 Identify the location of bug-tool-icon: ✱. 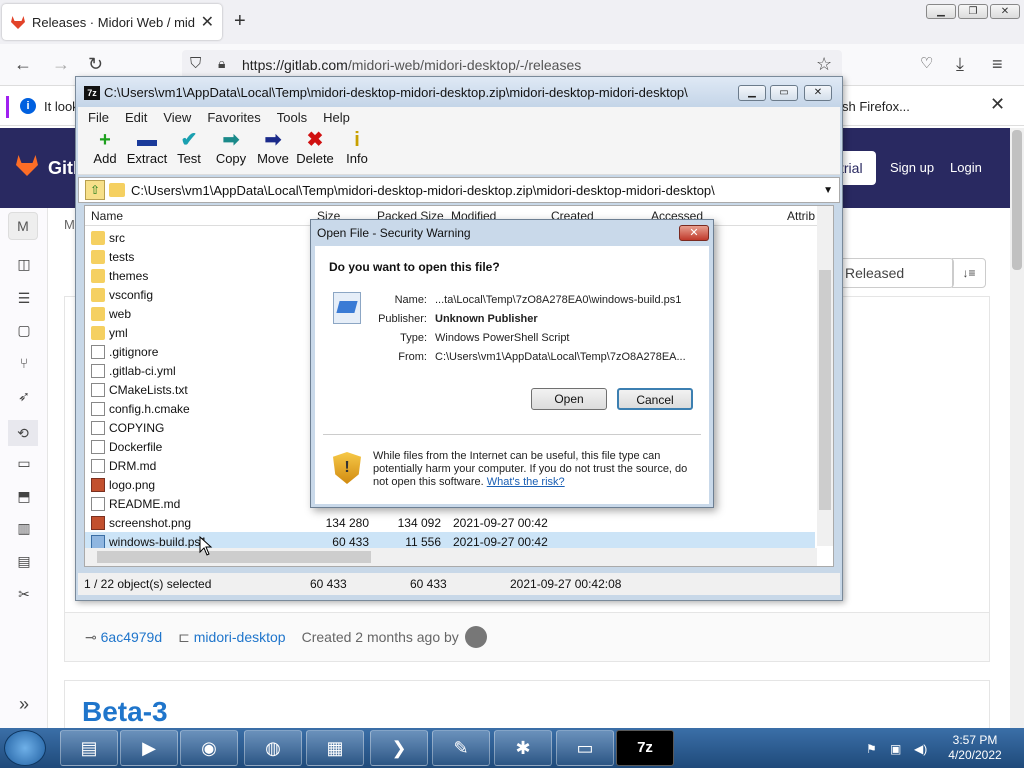
(523, 748).